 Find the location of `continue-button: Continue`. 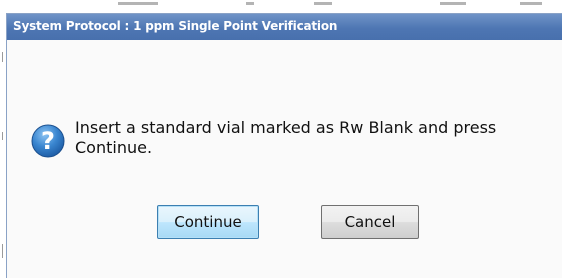

continue-button: Continue is located at coordinates (208, 222).